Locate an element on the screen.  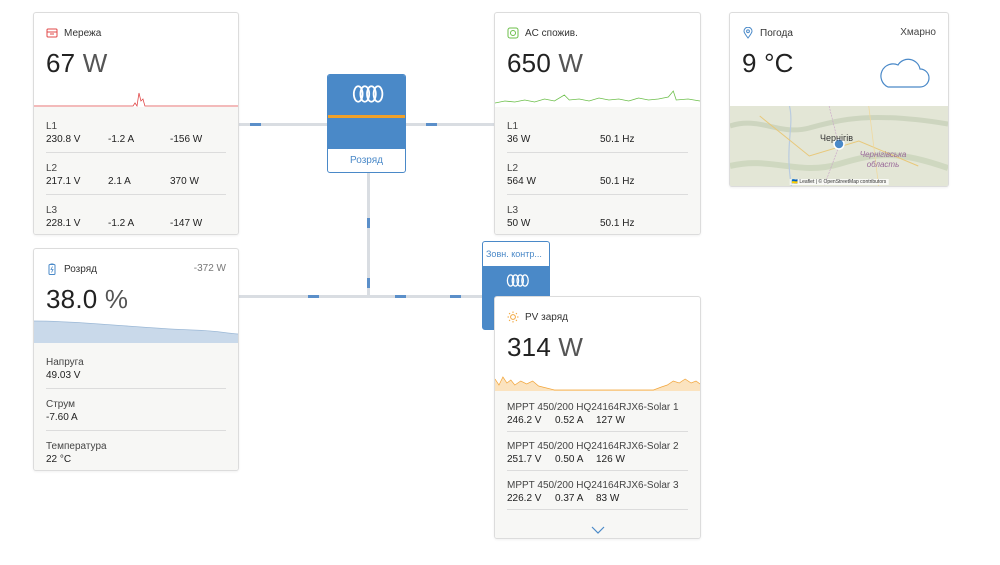
inverter-logo-area is located at coordinates (366, 95).